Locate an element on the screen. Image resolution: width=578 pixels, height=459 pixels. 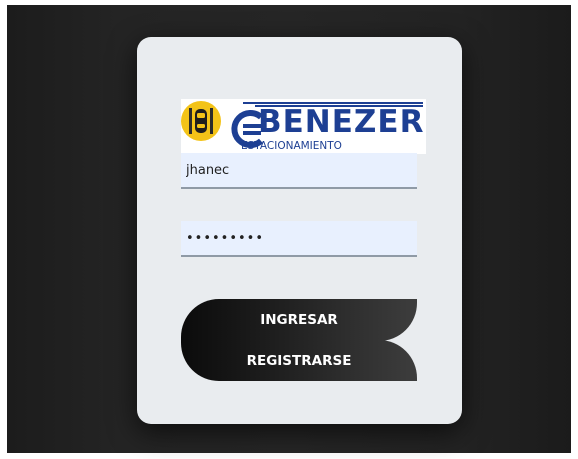
brand-logo: BENEZER ESTACIONAMIENTO is located at coordinates (303, 126).